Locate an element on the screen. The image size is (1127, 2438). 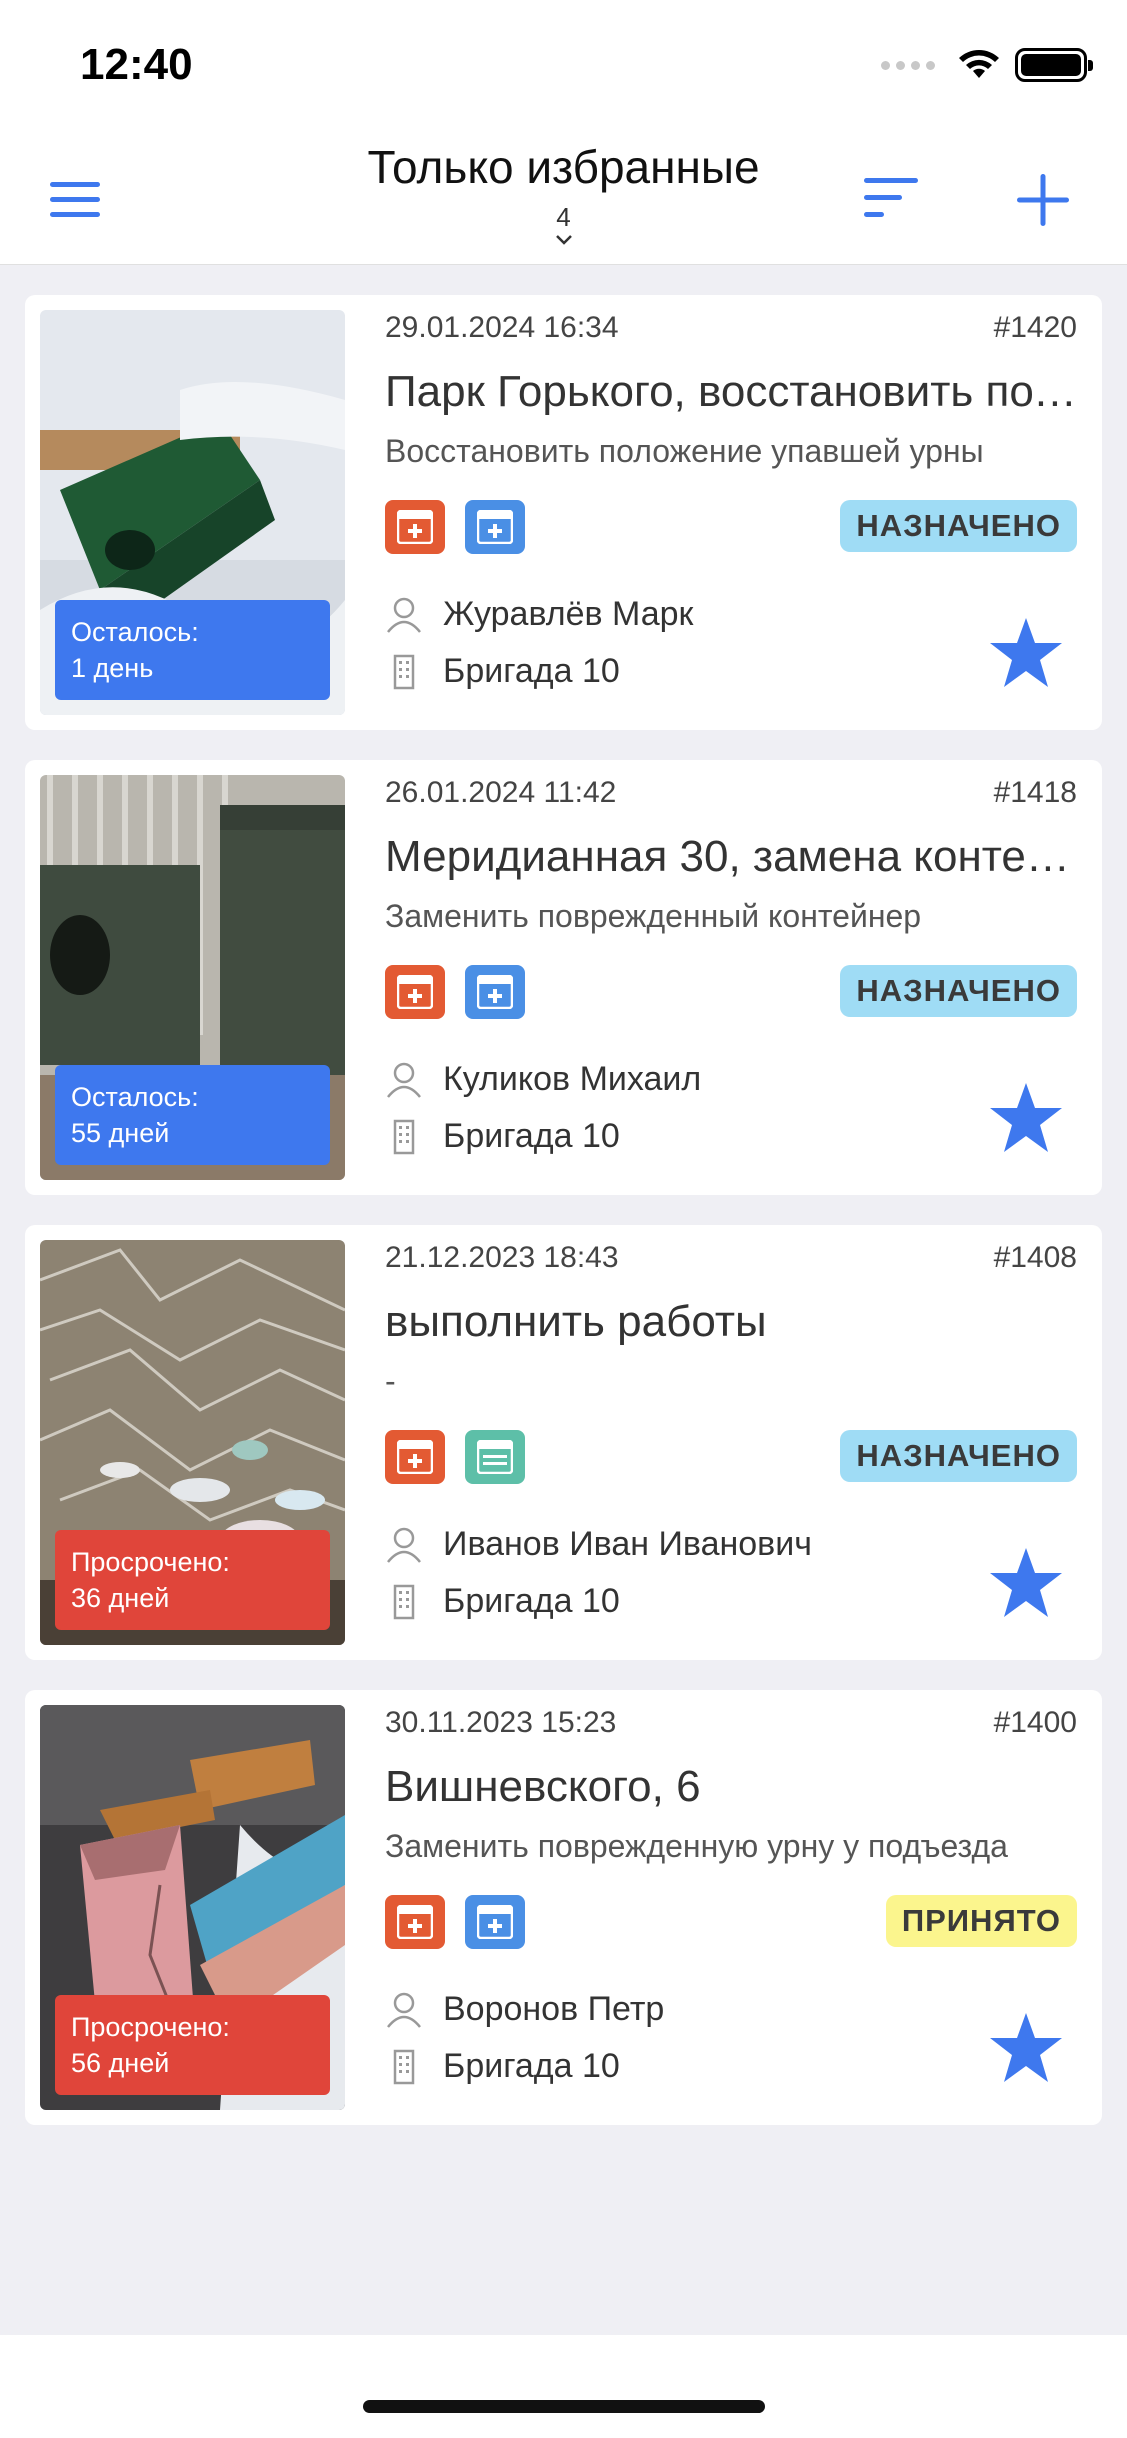
status-icons is located at coordinates (987, 65).